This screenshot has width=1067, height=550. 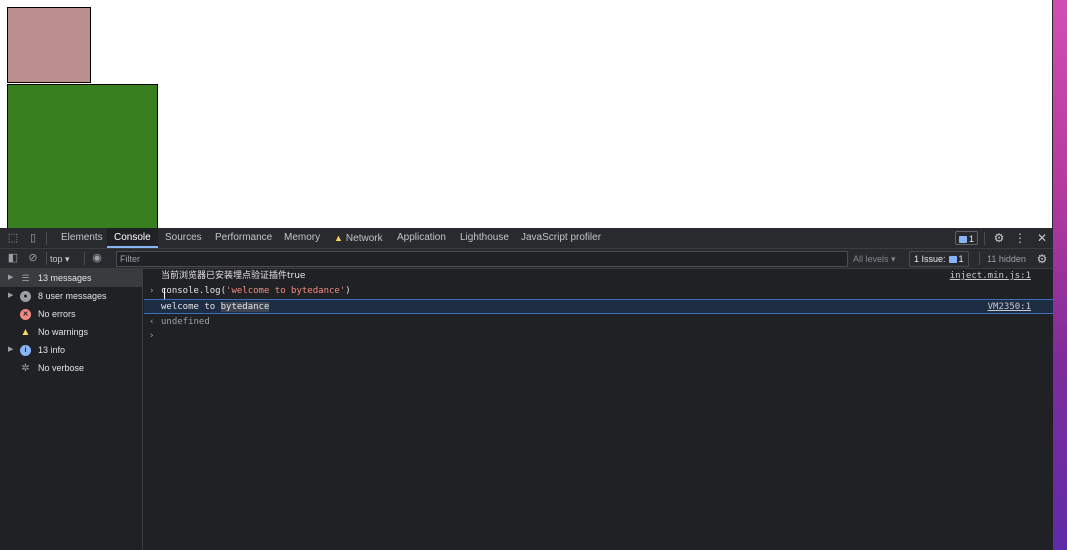 What do you see at coordinates (484, 238) in the screenshot?
I see `tab-lighthouse: Lighthouse` at bounding box center [484, 238].